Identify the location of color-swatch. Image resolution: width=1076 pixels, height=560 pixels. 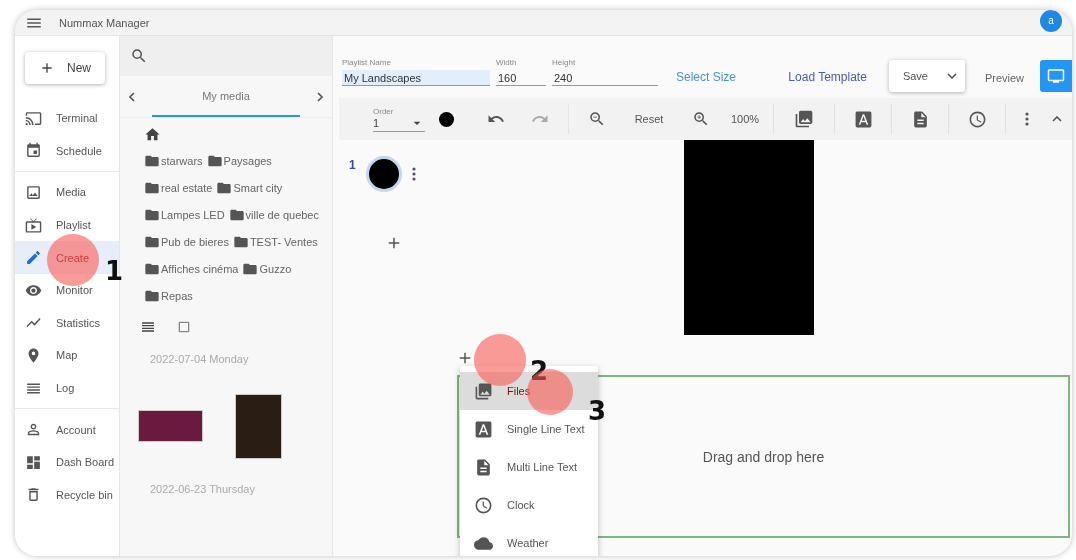
(446, 119).